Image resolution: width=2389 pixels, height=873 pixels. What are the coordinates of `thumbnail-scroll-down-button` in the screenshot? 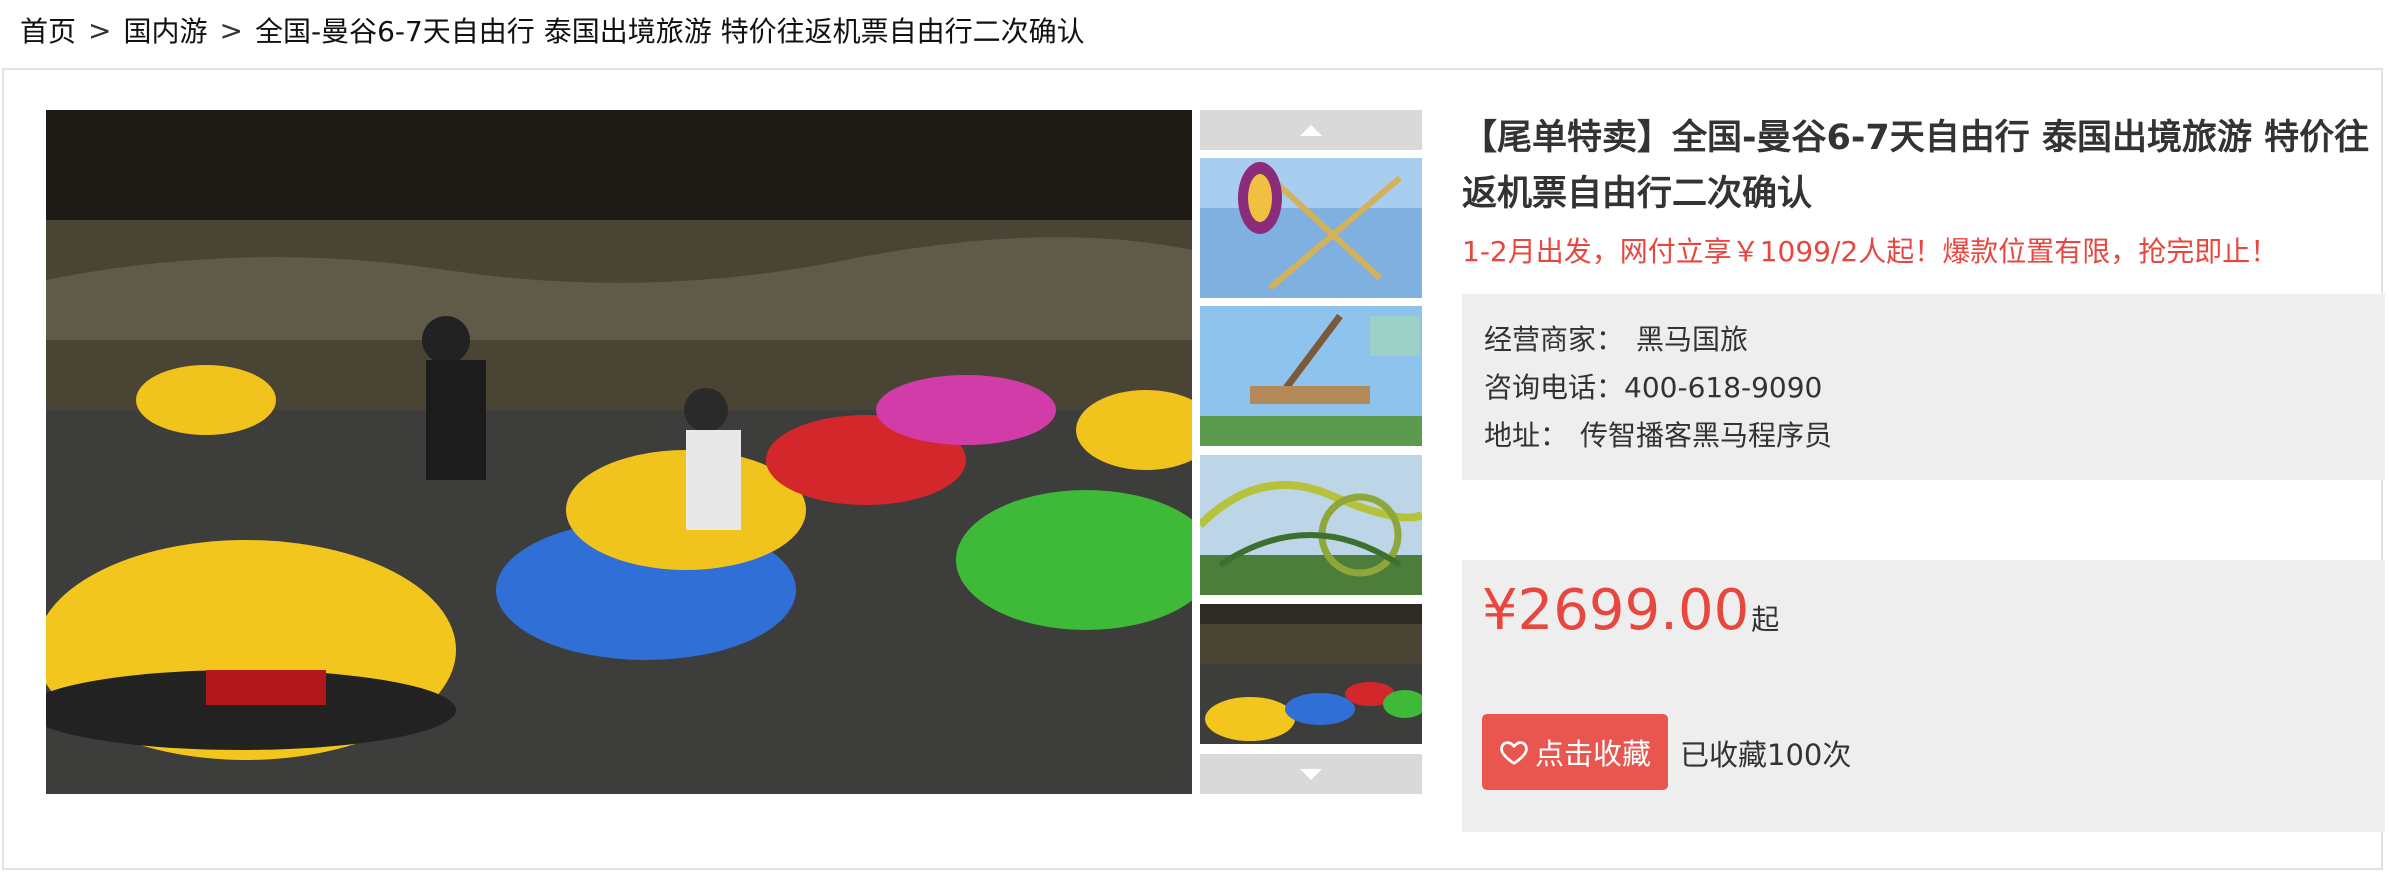 It's located at (1311, 774).